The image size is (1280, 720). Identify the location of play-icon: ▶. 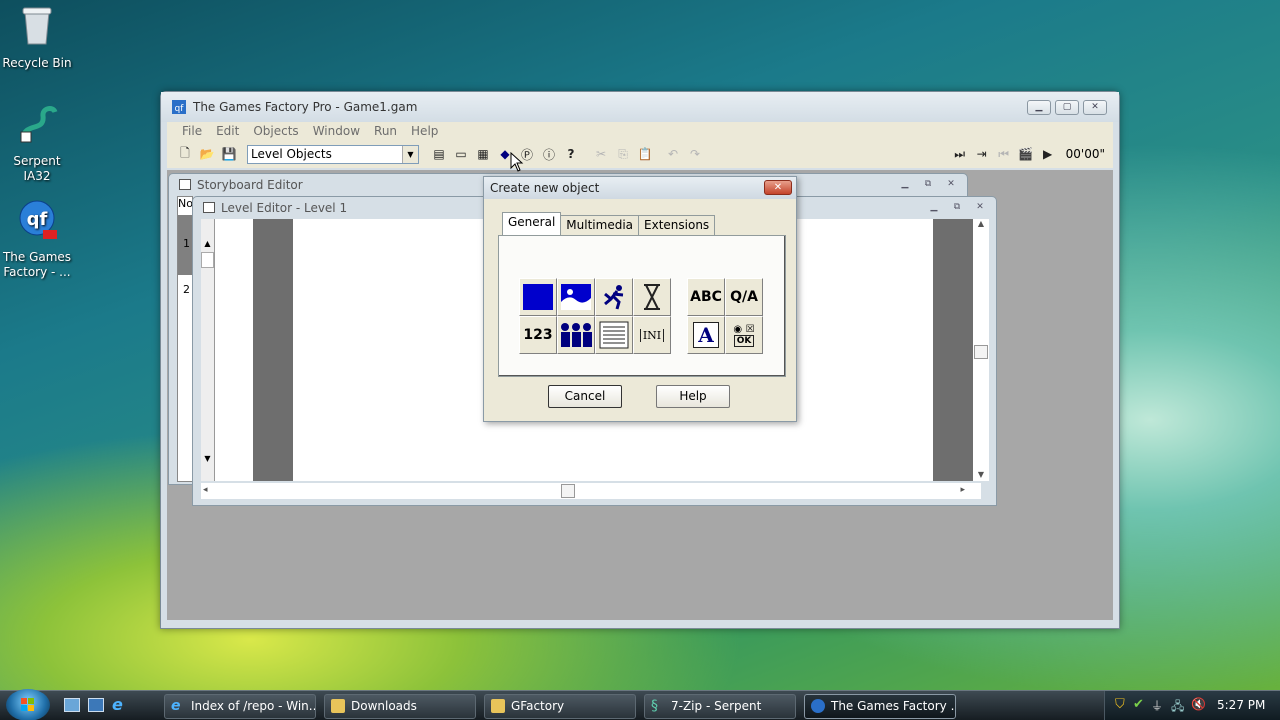
(1048, 154).